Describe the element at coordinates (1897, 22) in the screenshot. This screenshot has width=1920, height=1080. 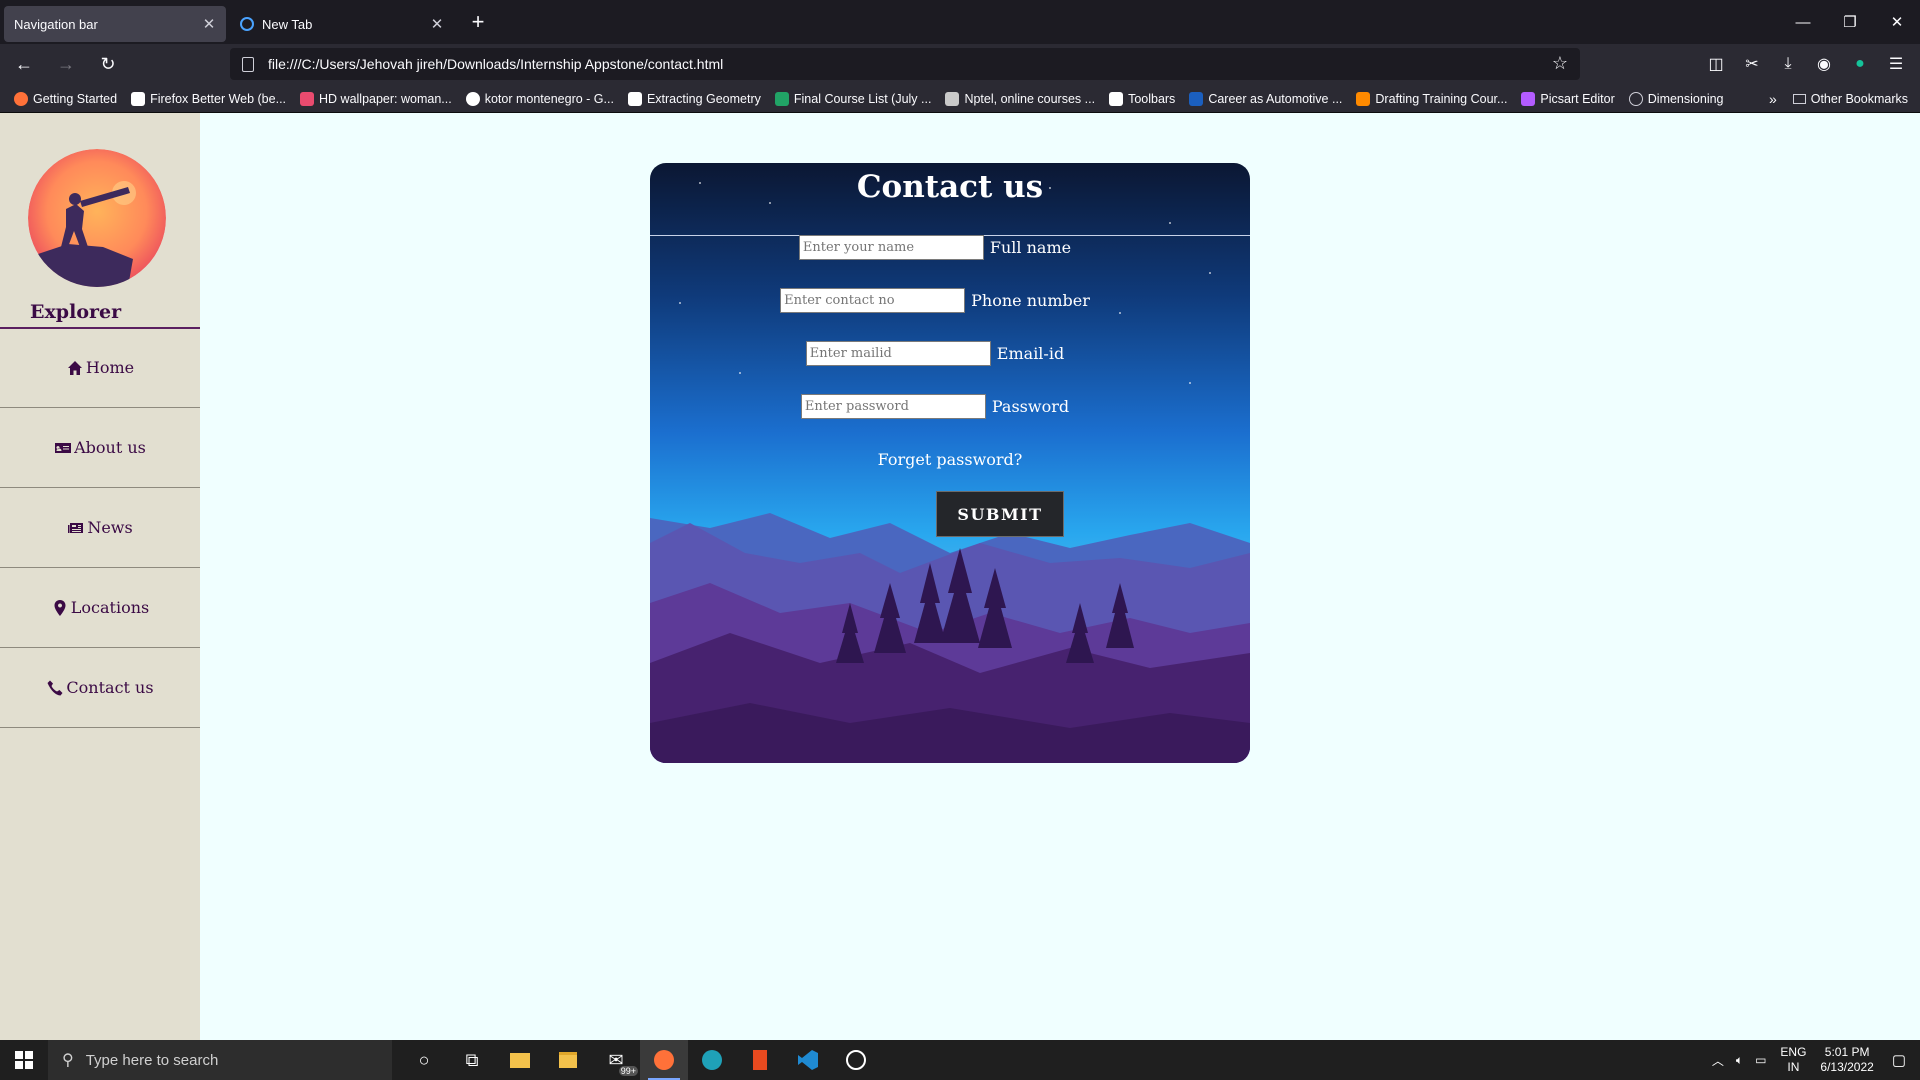
I see `close-window-icon: ✕` at that location.